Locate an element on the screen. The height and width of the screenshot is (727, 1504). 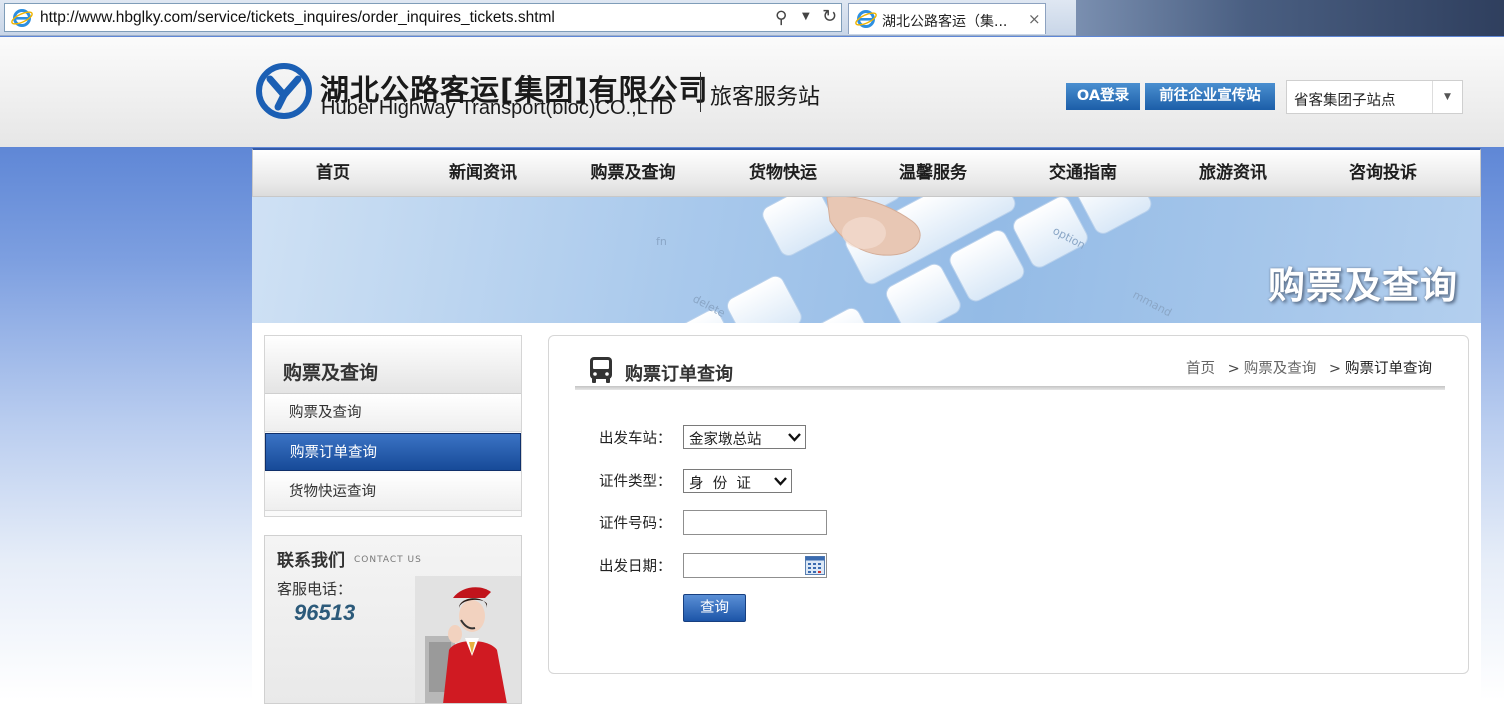
search-icon: ⚲ is located at coordinates (781, 18).